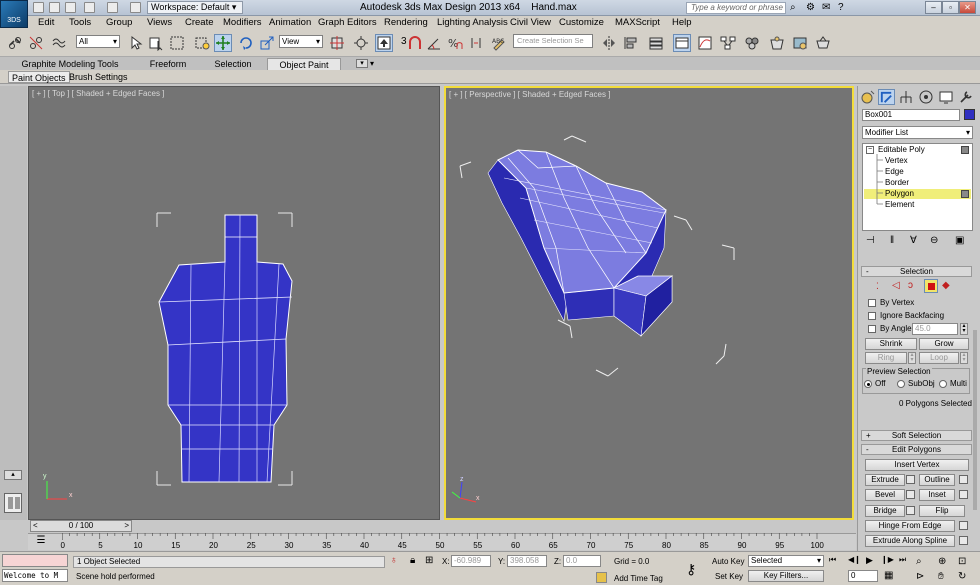 This screenshot has height=585, width=980. Describe the element at coordinates (944, 344) in the screenshot. I see `grow-button: Grow` at that location.